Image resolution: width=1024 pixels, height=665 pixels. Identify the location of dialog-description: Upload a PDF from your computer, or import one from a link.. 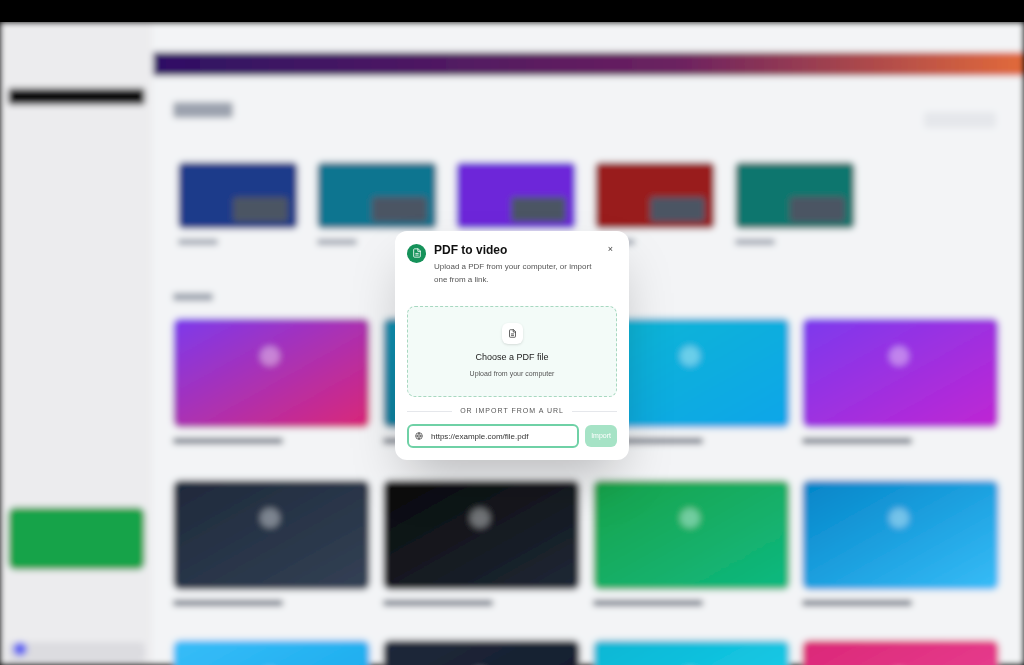
(513, 273).